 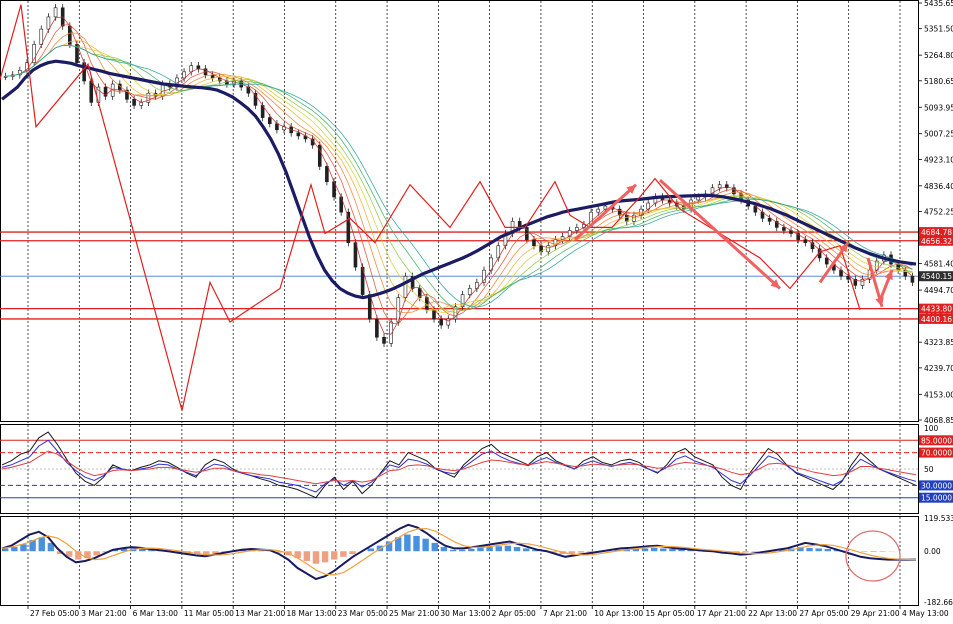 I want to click on x-tick-label: 23 Mar 05:00, so click(x=363, y=613).